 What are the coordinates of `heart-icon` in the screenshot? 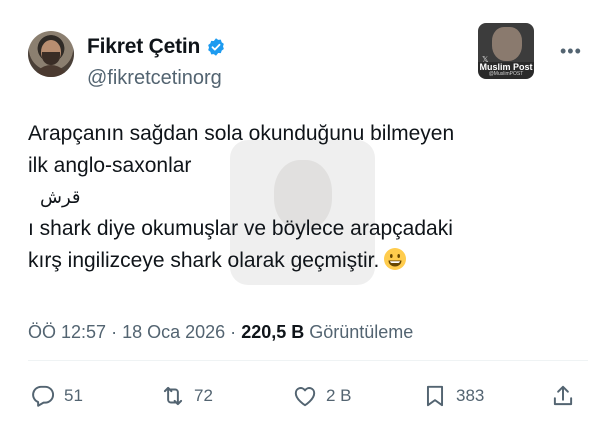 It's located at (305, 397).